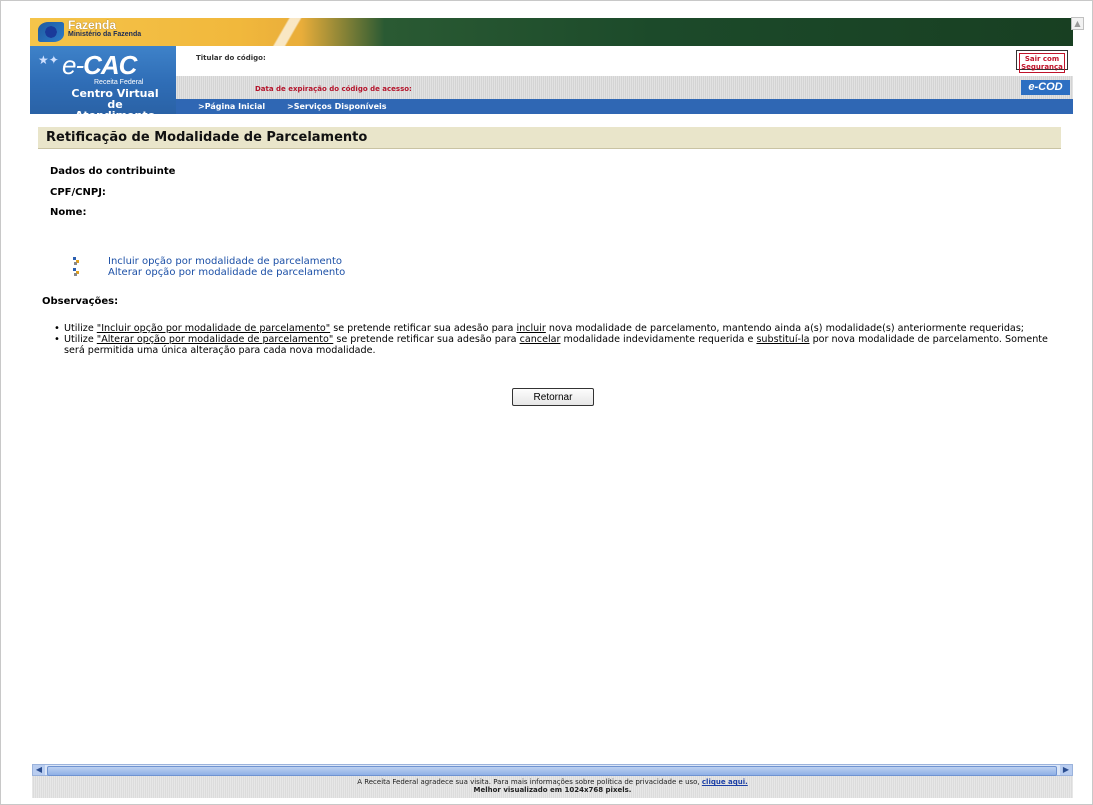  Describe the element at coordinates (231, 58) in the screenshot. I see `titular-label: Titular do código:` at that location.